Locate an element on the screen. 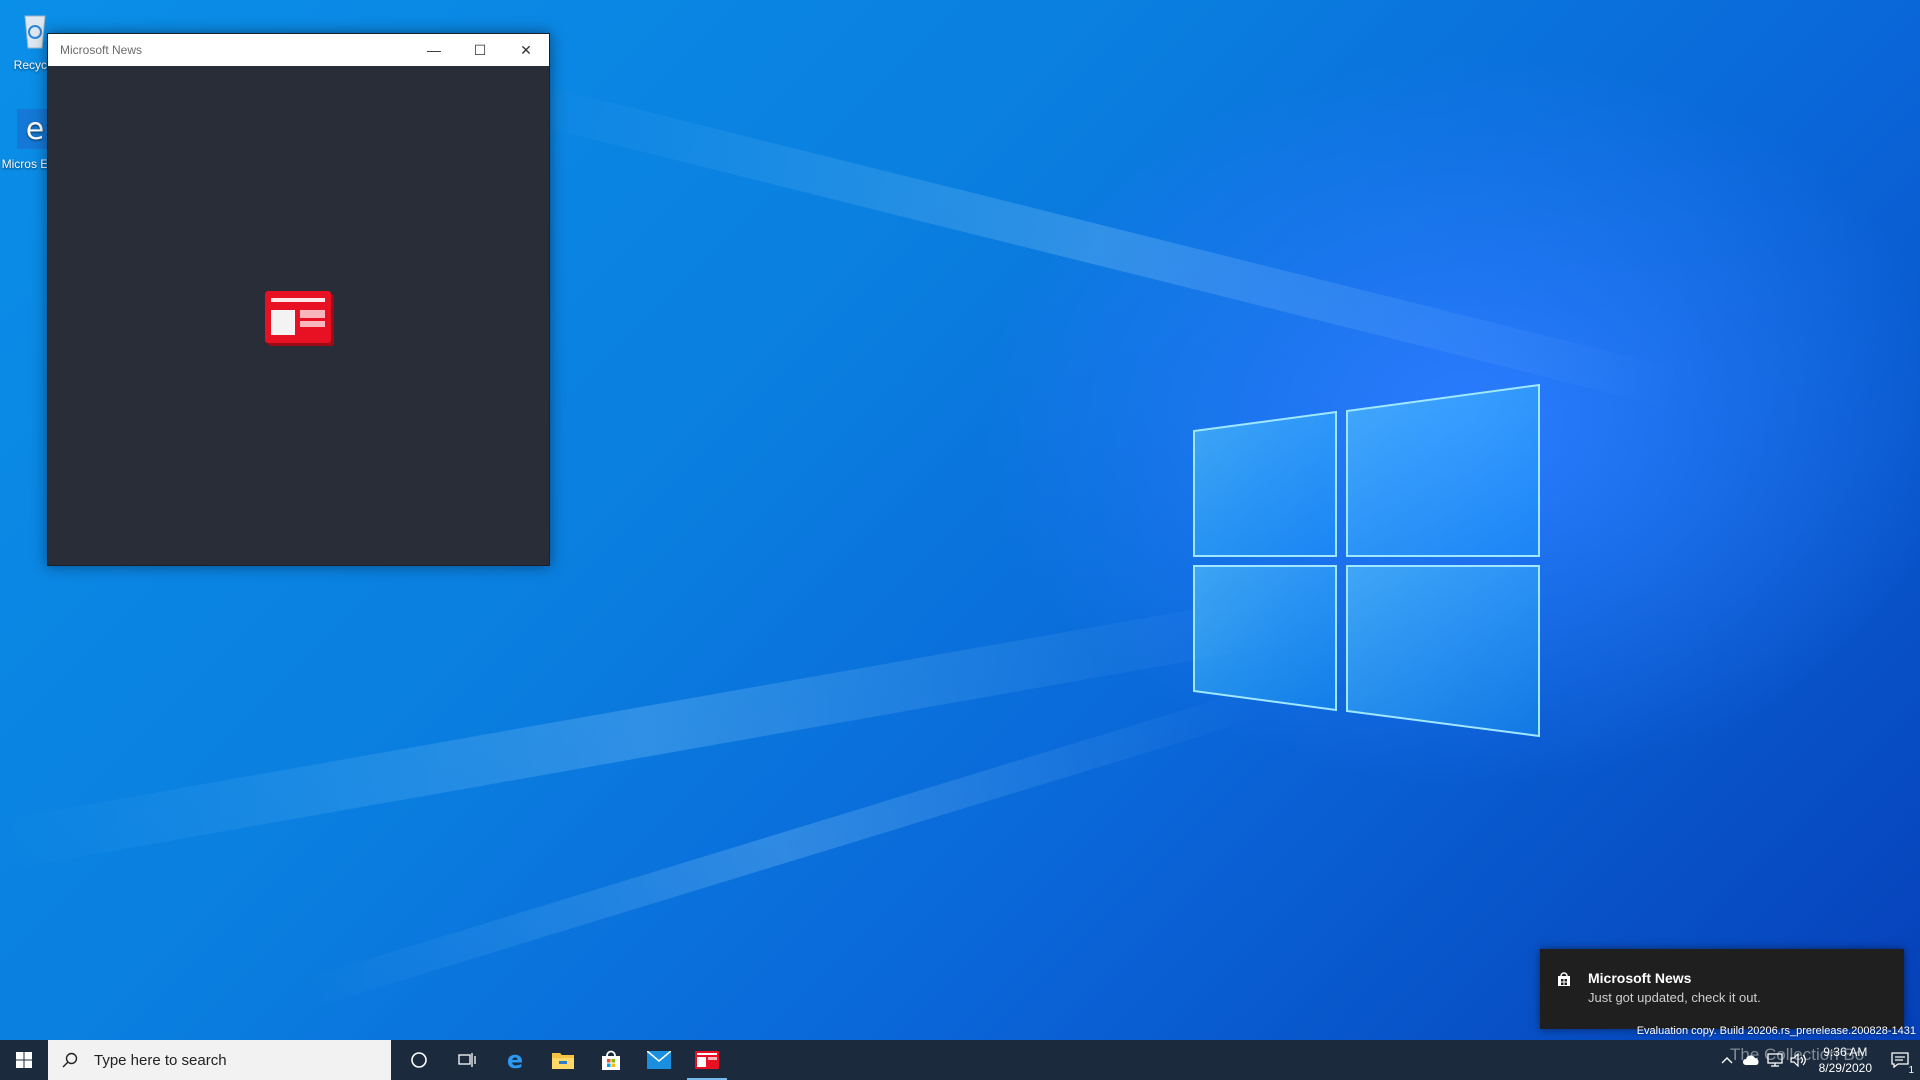 This screenshot has width=1920, height=1080. taskbar-mail-button is located at coordinates (659, 1060).